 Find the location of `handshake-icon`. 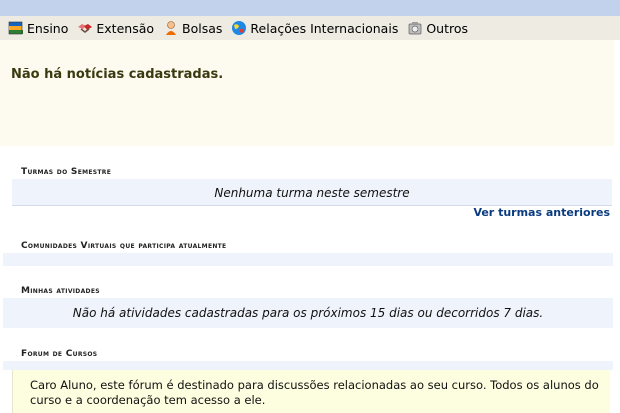

handshake-icon is located at coordinates (85, 28).